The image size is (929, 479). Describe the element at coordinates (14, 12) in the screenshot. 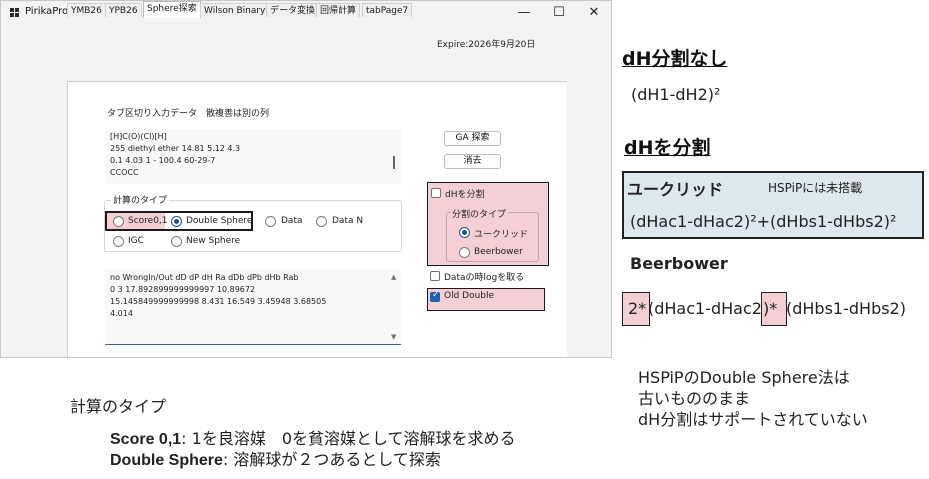

I see `app-icon` at that location.